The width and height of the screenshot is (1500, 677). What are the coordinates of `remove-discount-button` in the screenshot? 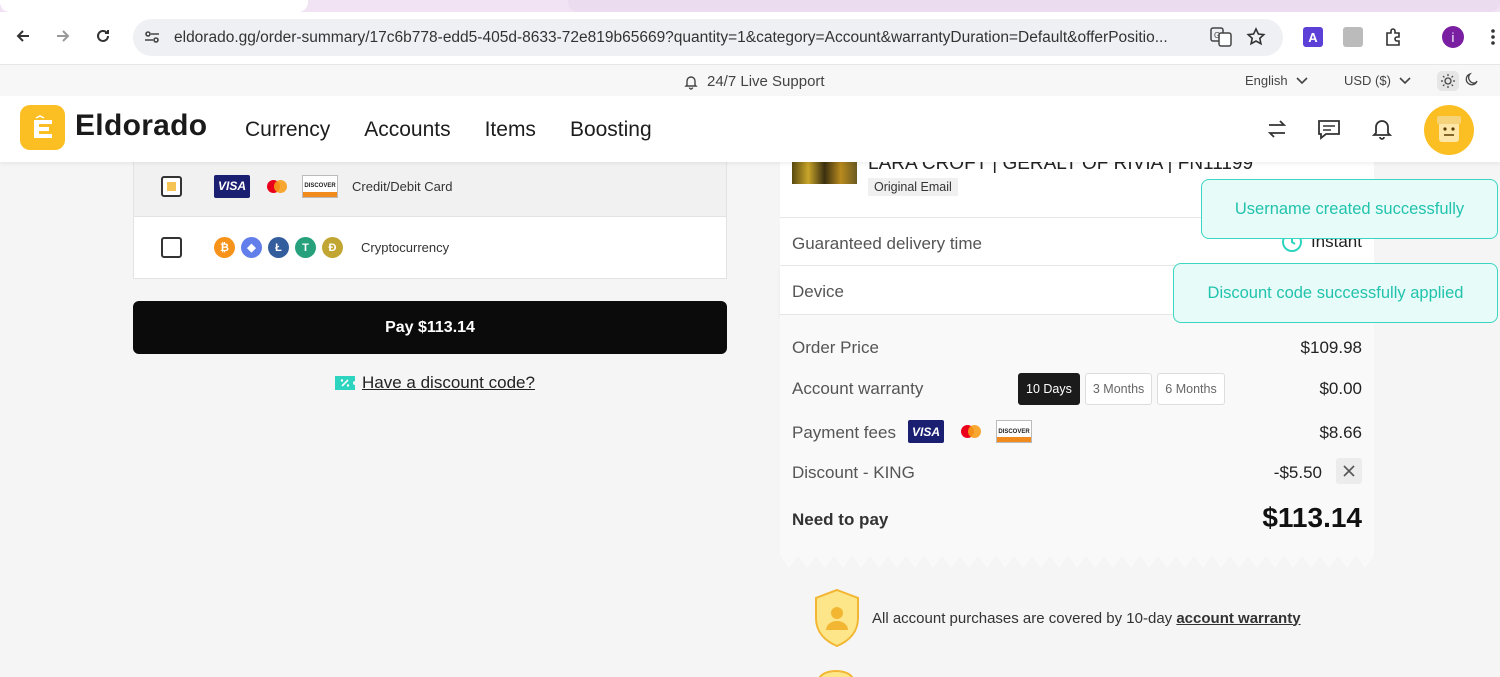 It's located at (1349, 471).